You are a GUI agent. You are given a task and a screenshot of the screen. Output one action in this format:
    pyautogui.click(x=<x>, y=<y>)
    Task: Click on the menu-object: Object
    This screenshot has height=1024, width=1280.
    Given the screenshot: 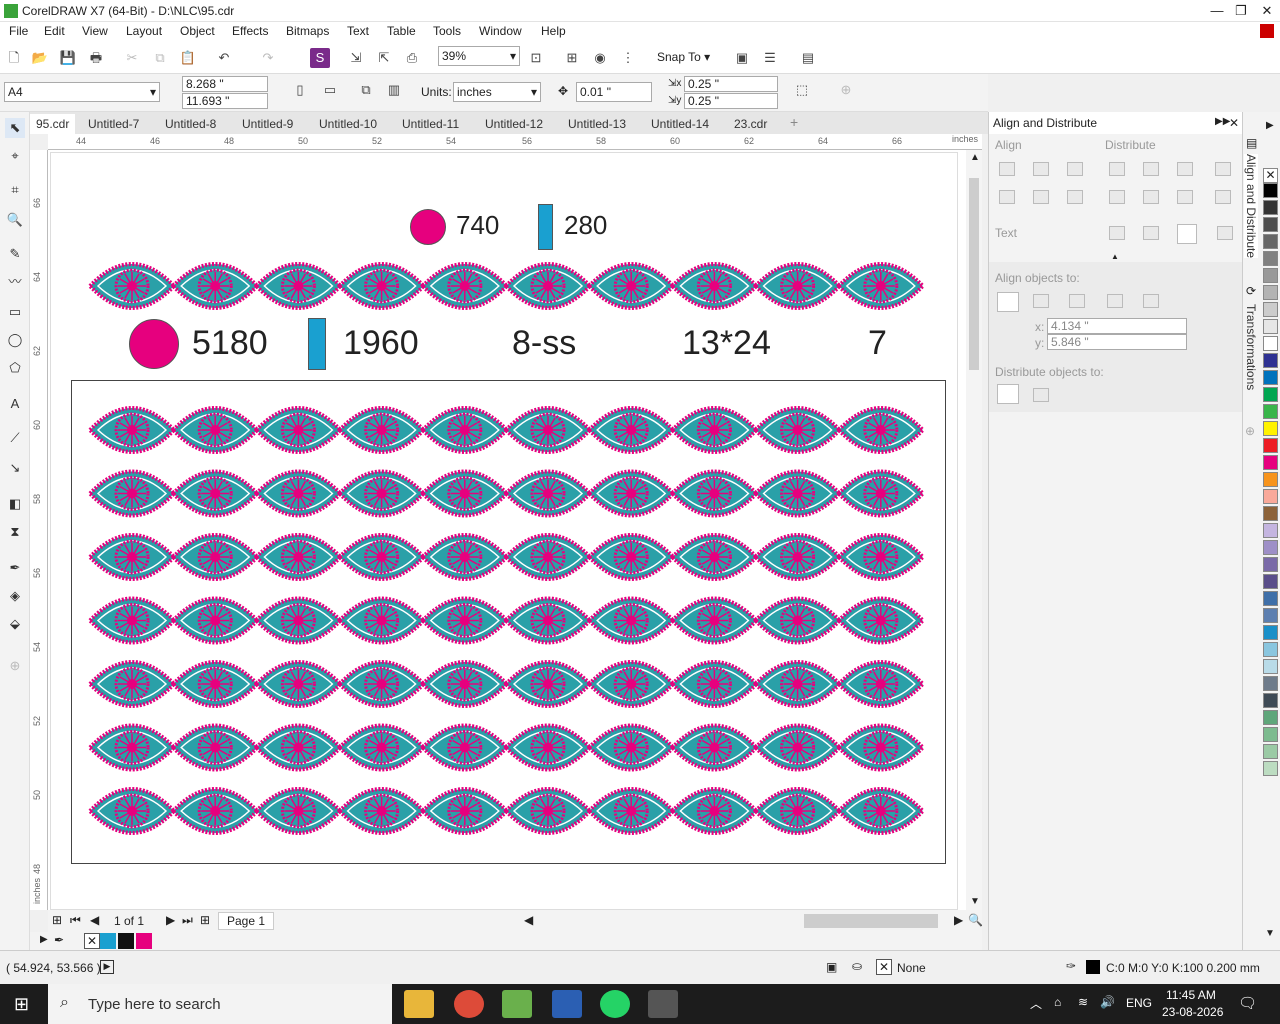 What is the action you would take?
    pyautogui.click(x=197, y=31)
    